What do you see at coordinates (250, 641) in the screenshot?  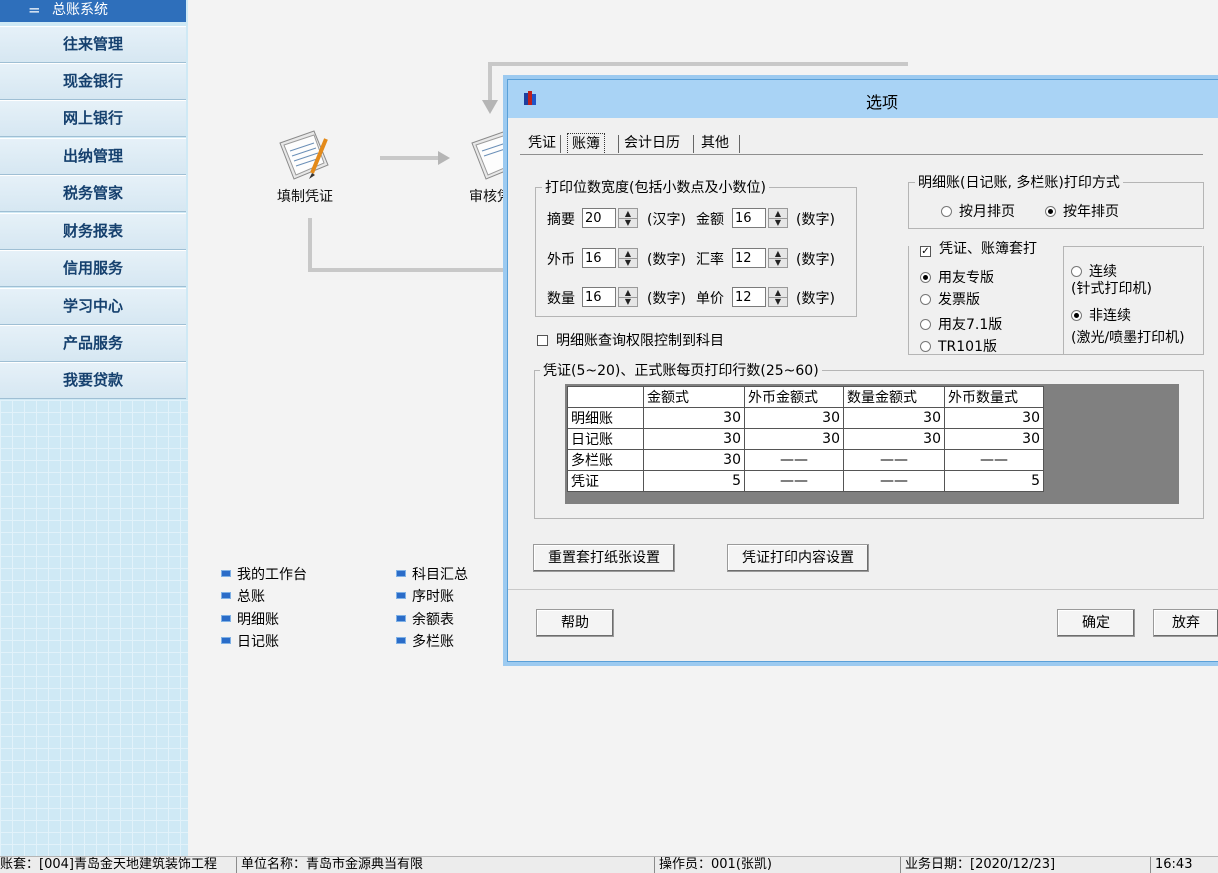 I see `link-journal: 日记账` at bounding box center [250, 641].